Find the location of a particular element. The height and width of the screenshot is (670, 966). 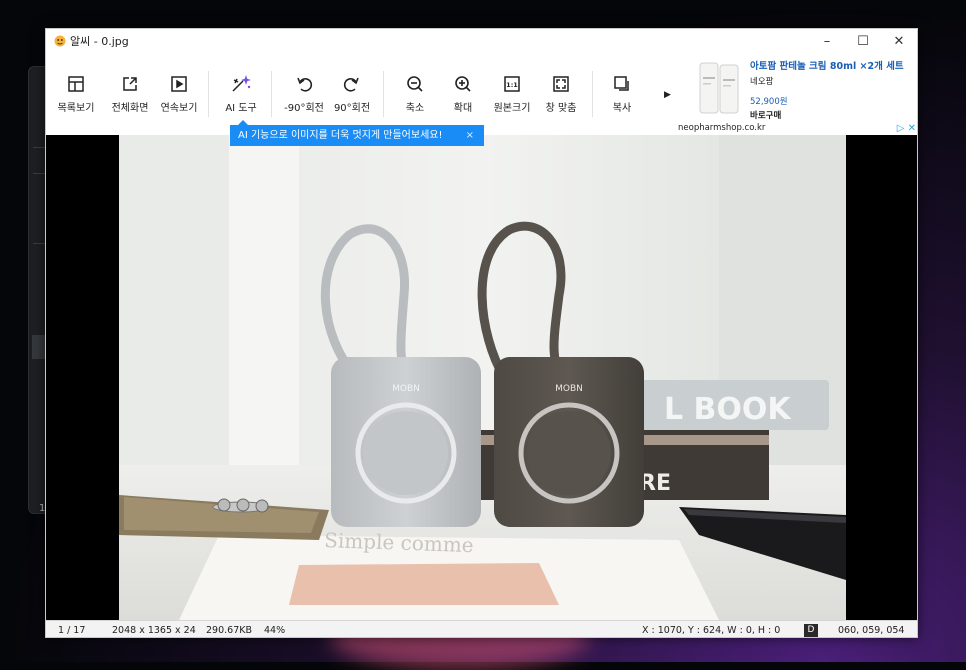

fit-window-label: 창 맞춤 is located at coordinates (561, 108).